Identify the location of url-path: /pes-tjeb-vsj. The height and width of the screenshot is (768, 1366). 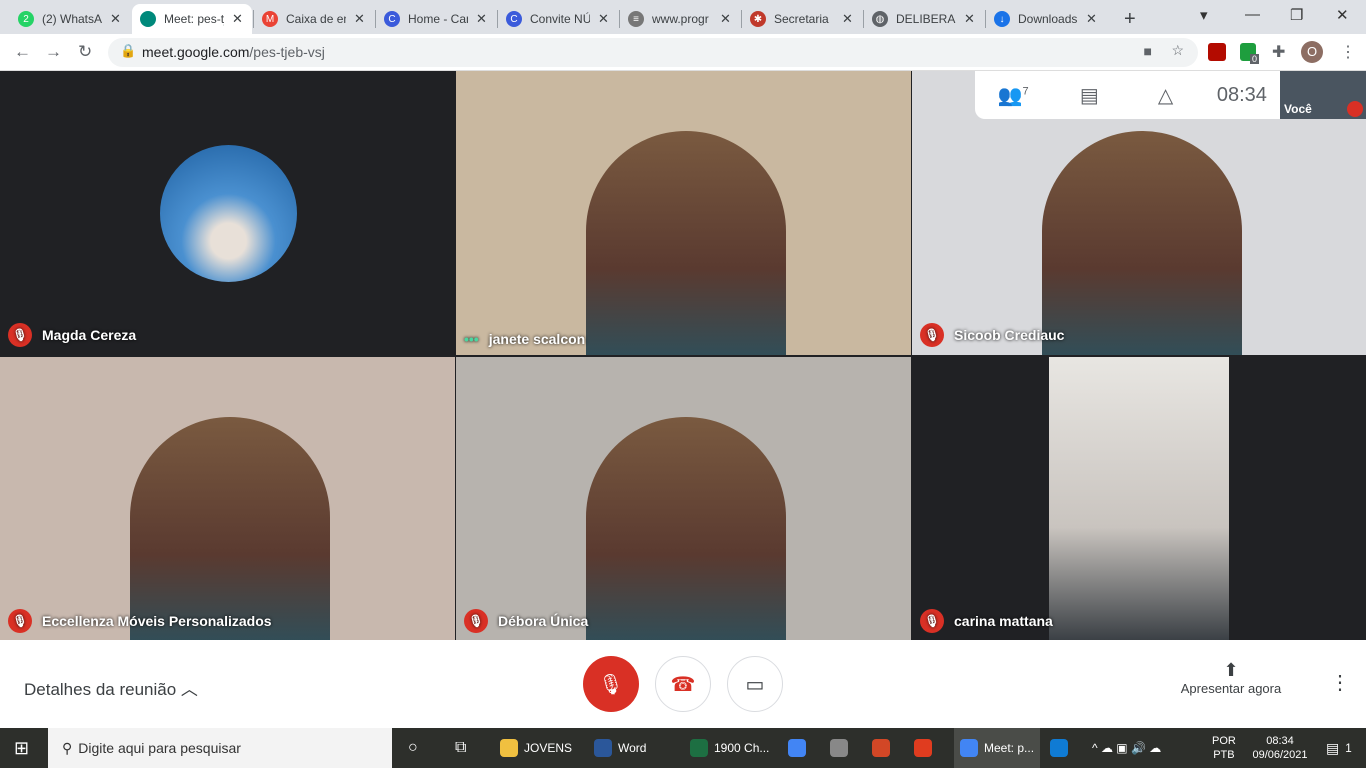
(287, 52).